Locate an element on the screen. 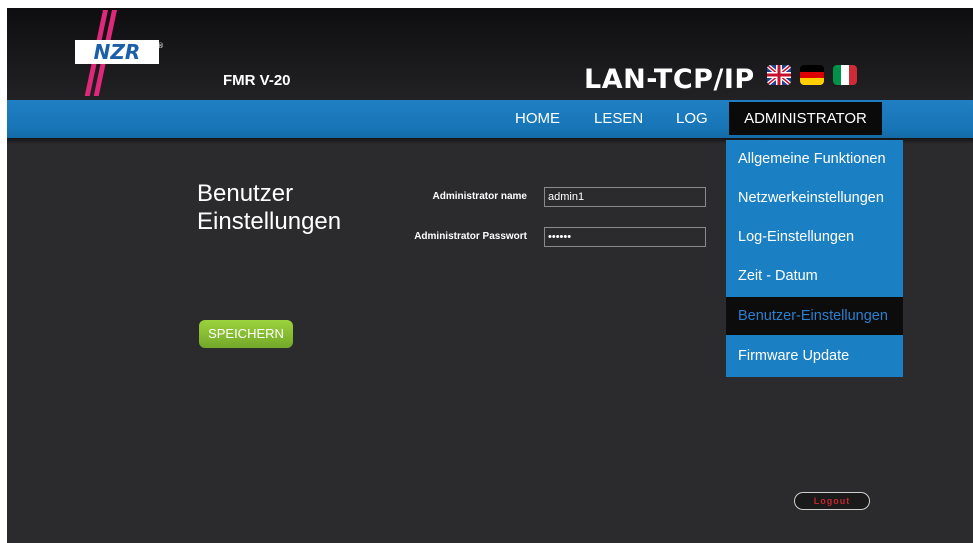 This screenshot has width=973, height=543. device-name: FMR V-20 is located at coordinates (257, 80).